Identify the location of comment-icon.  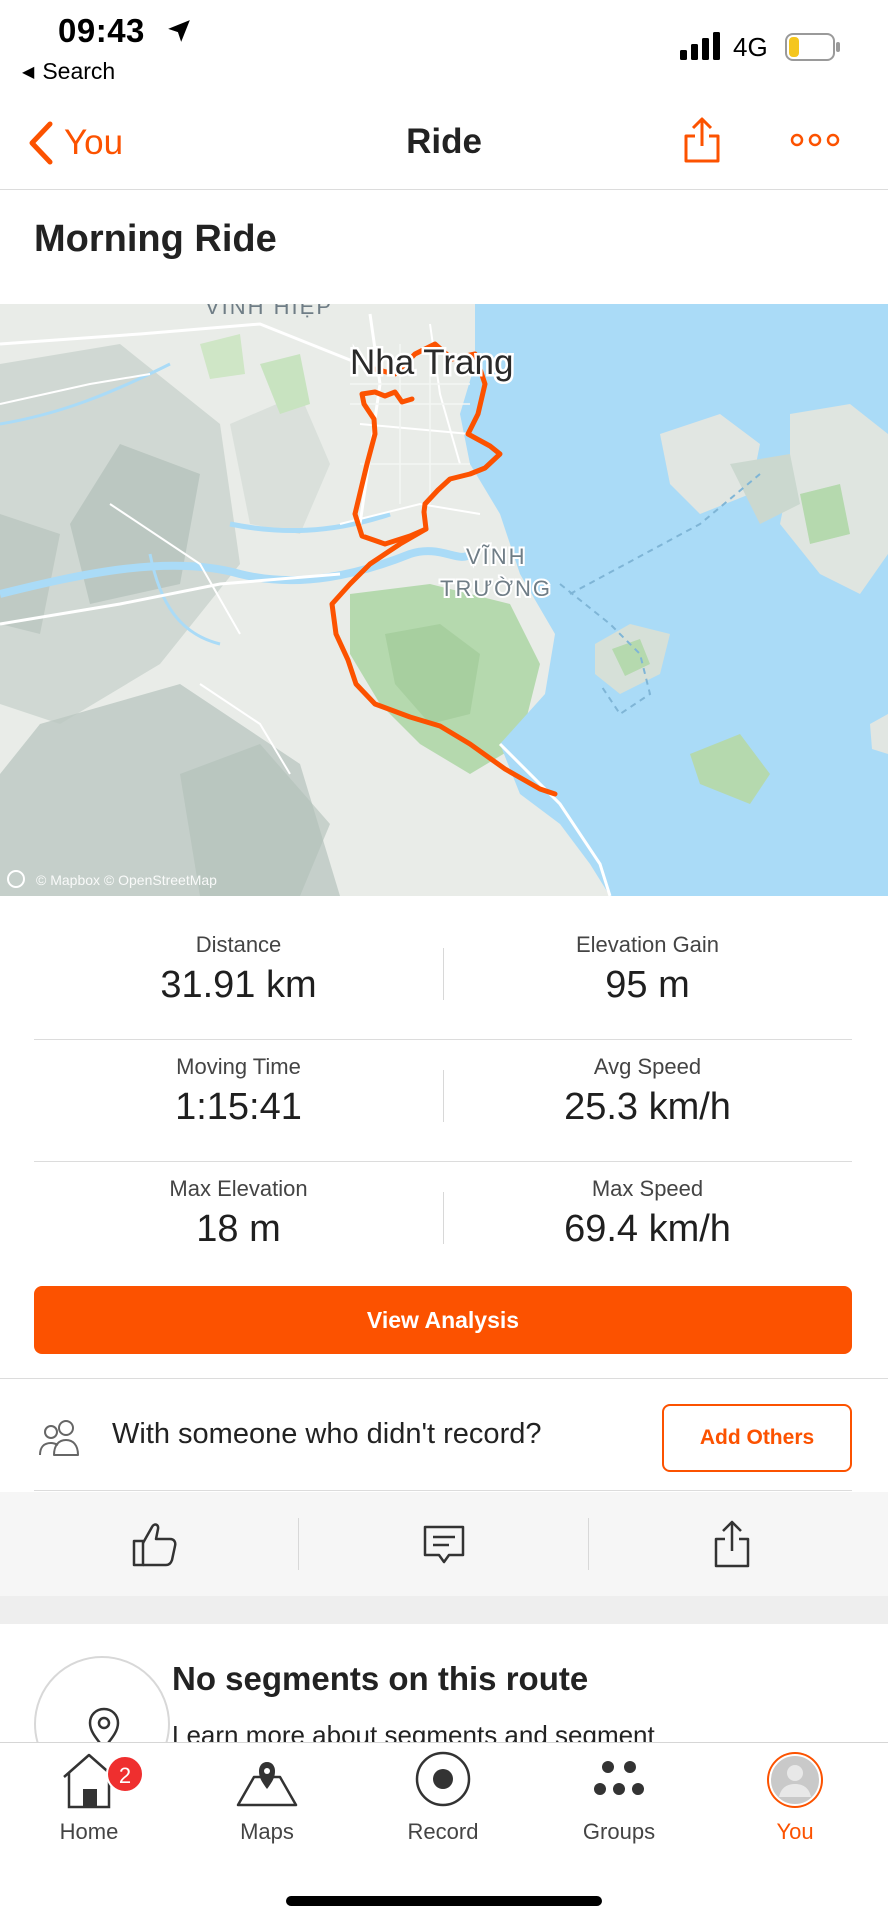
(444, 1544).